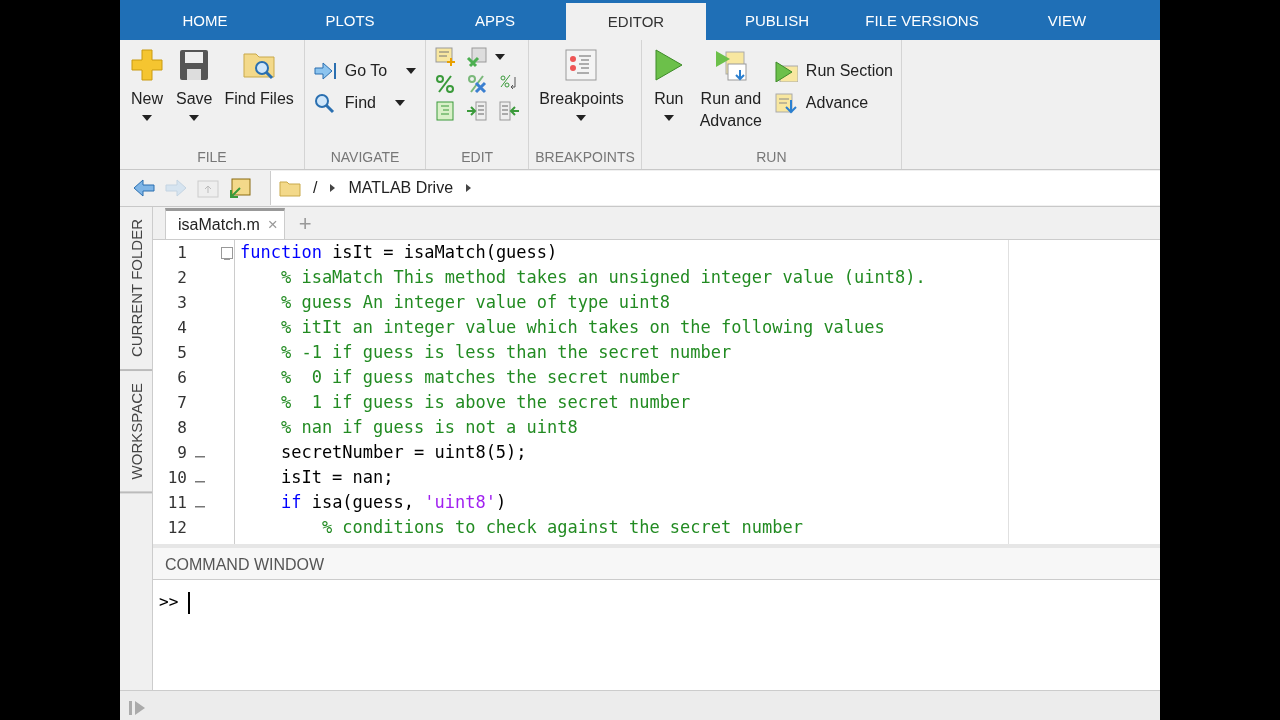 This screenshot has width=1280, height=720. Describe the element at coordinates (833, 71) in the screenshot. I see `ribbon-button: Run Section` at that location.